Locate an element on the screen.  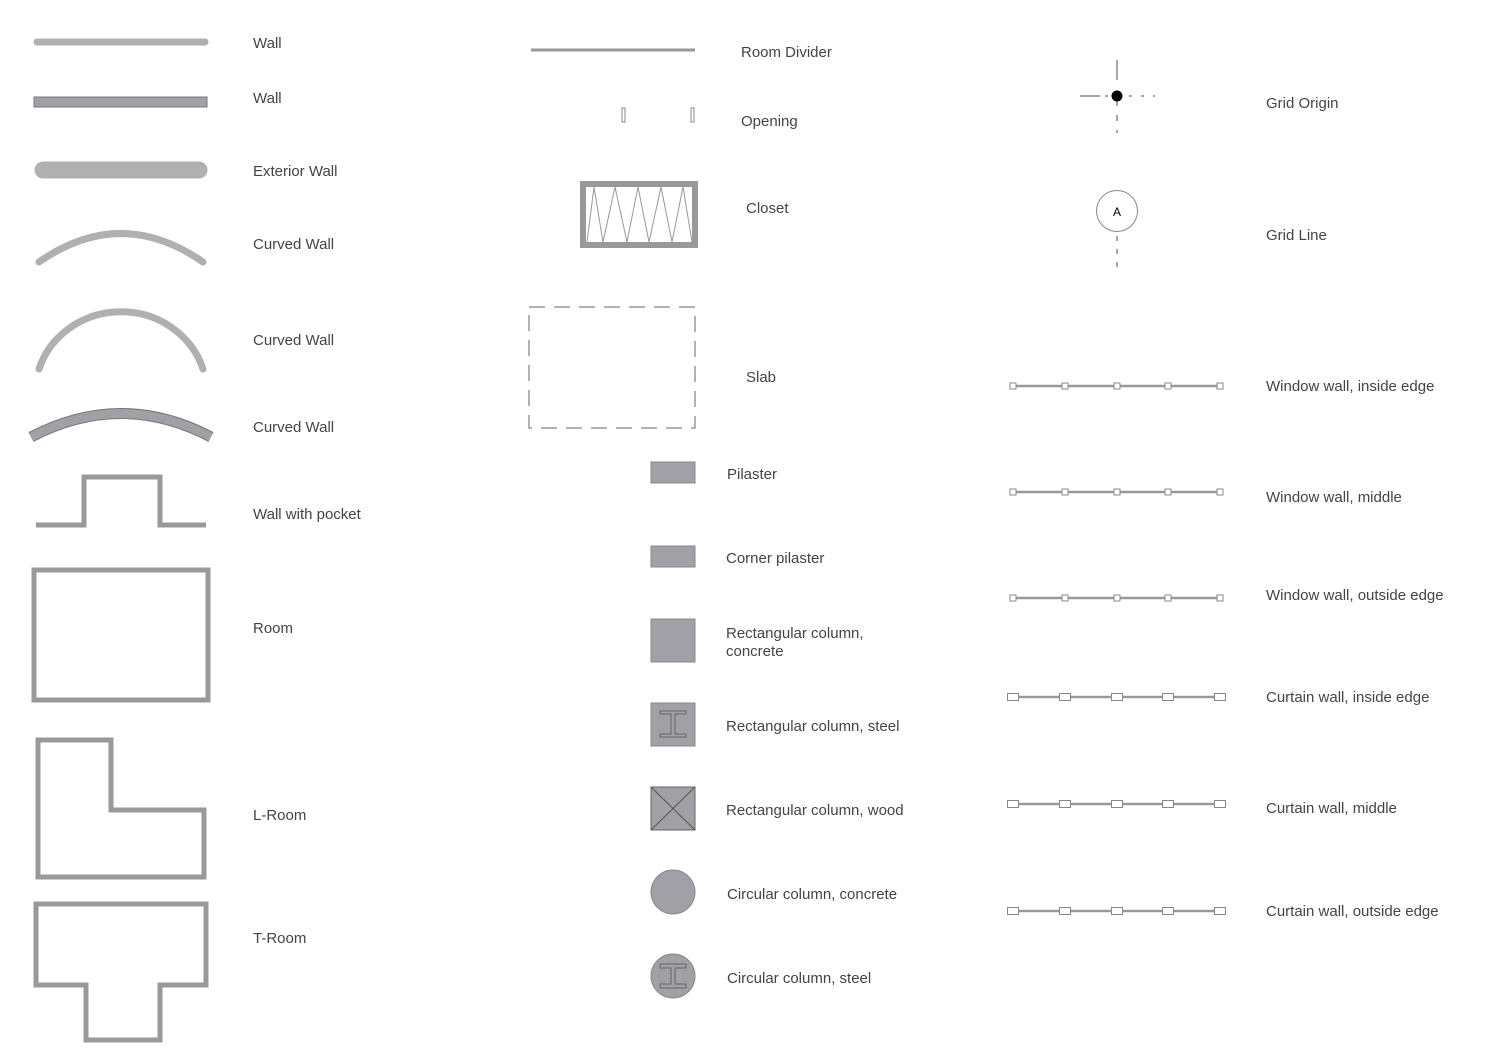
label-room: Room is located at coordinates (273, 628).